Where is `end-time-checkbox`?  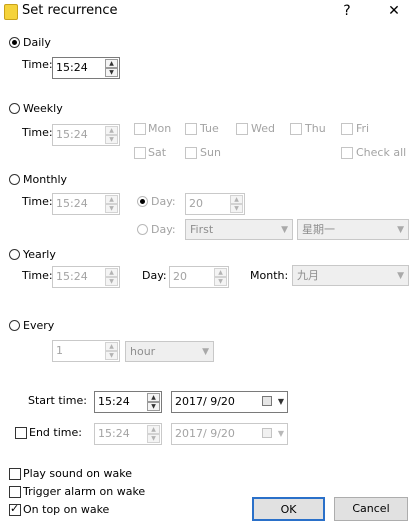
end-time-checkbox is located at coordinates (21, 433).